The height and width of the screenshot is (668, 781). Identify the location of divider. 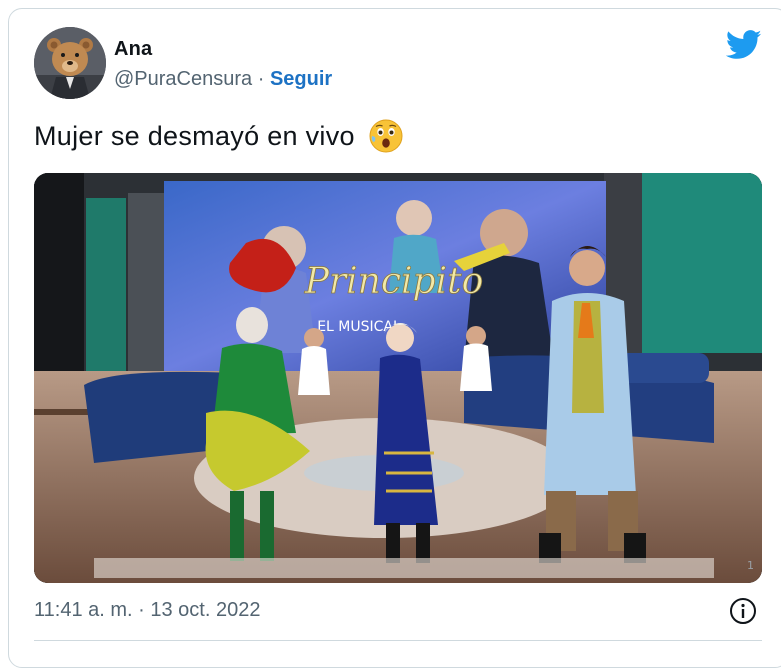
(398, 640).